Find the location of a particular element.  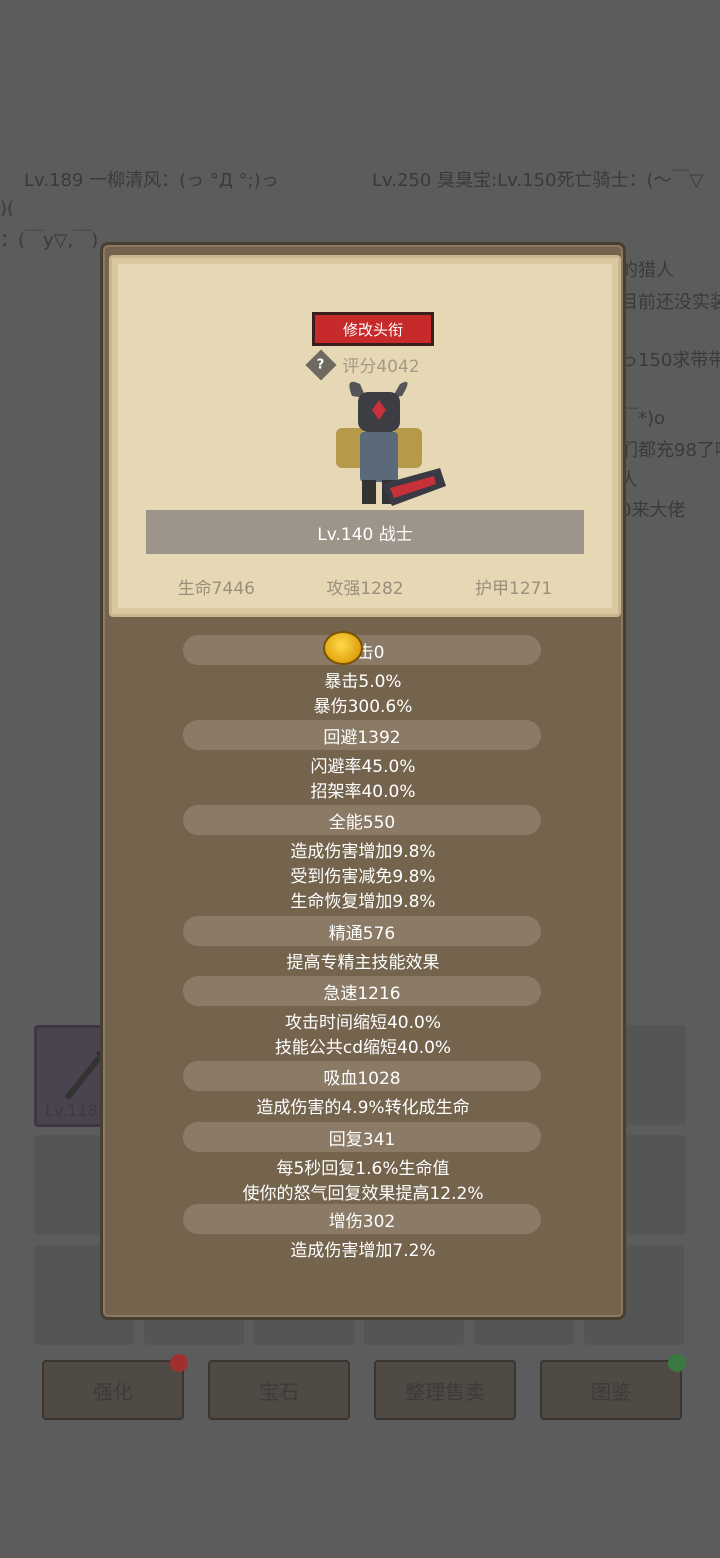

armor-stat: 护甲1271 is located at coordinates (514, 589).